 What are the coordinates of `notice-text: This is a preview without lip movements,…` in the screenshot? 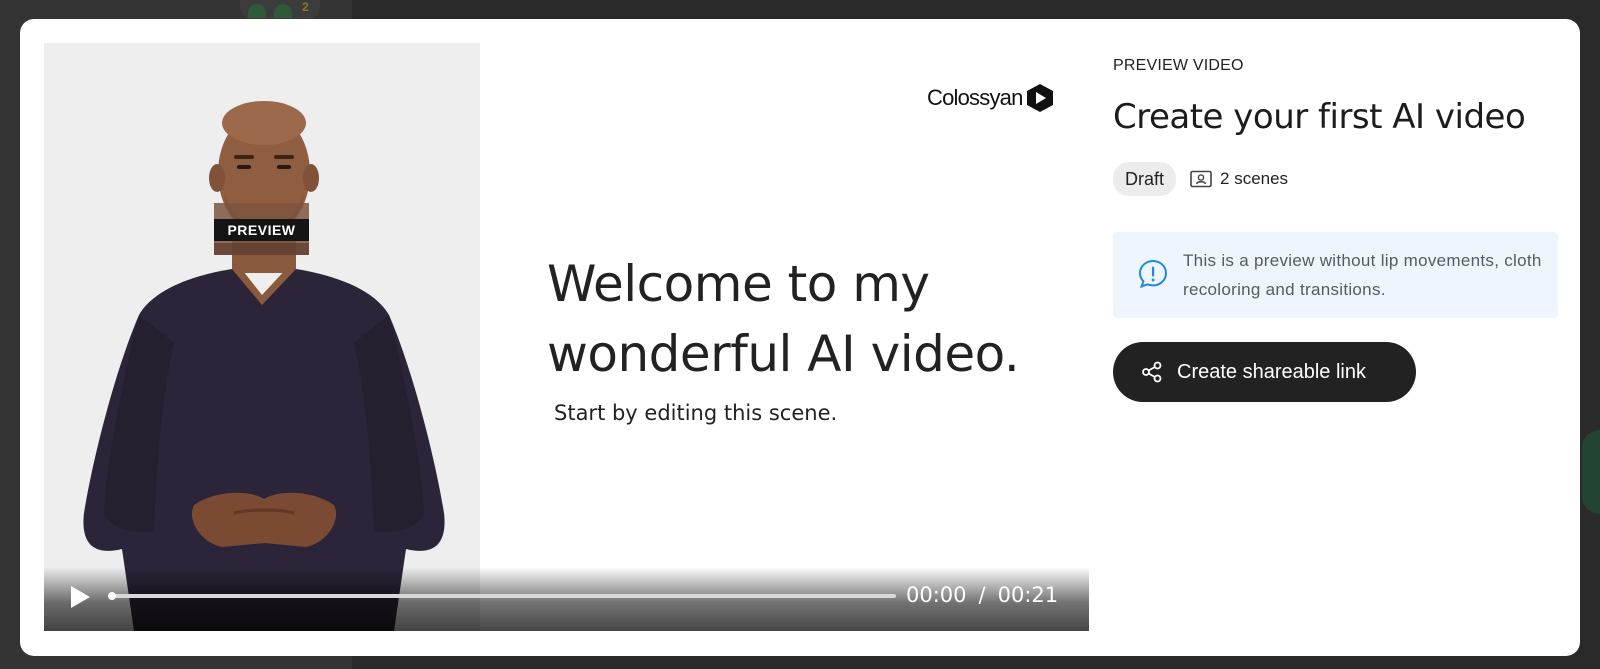 It's located at (1362, 275).